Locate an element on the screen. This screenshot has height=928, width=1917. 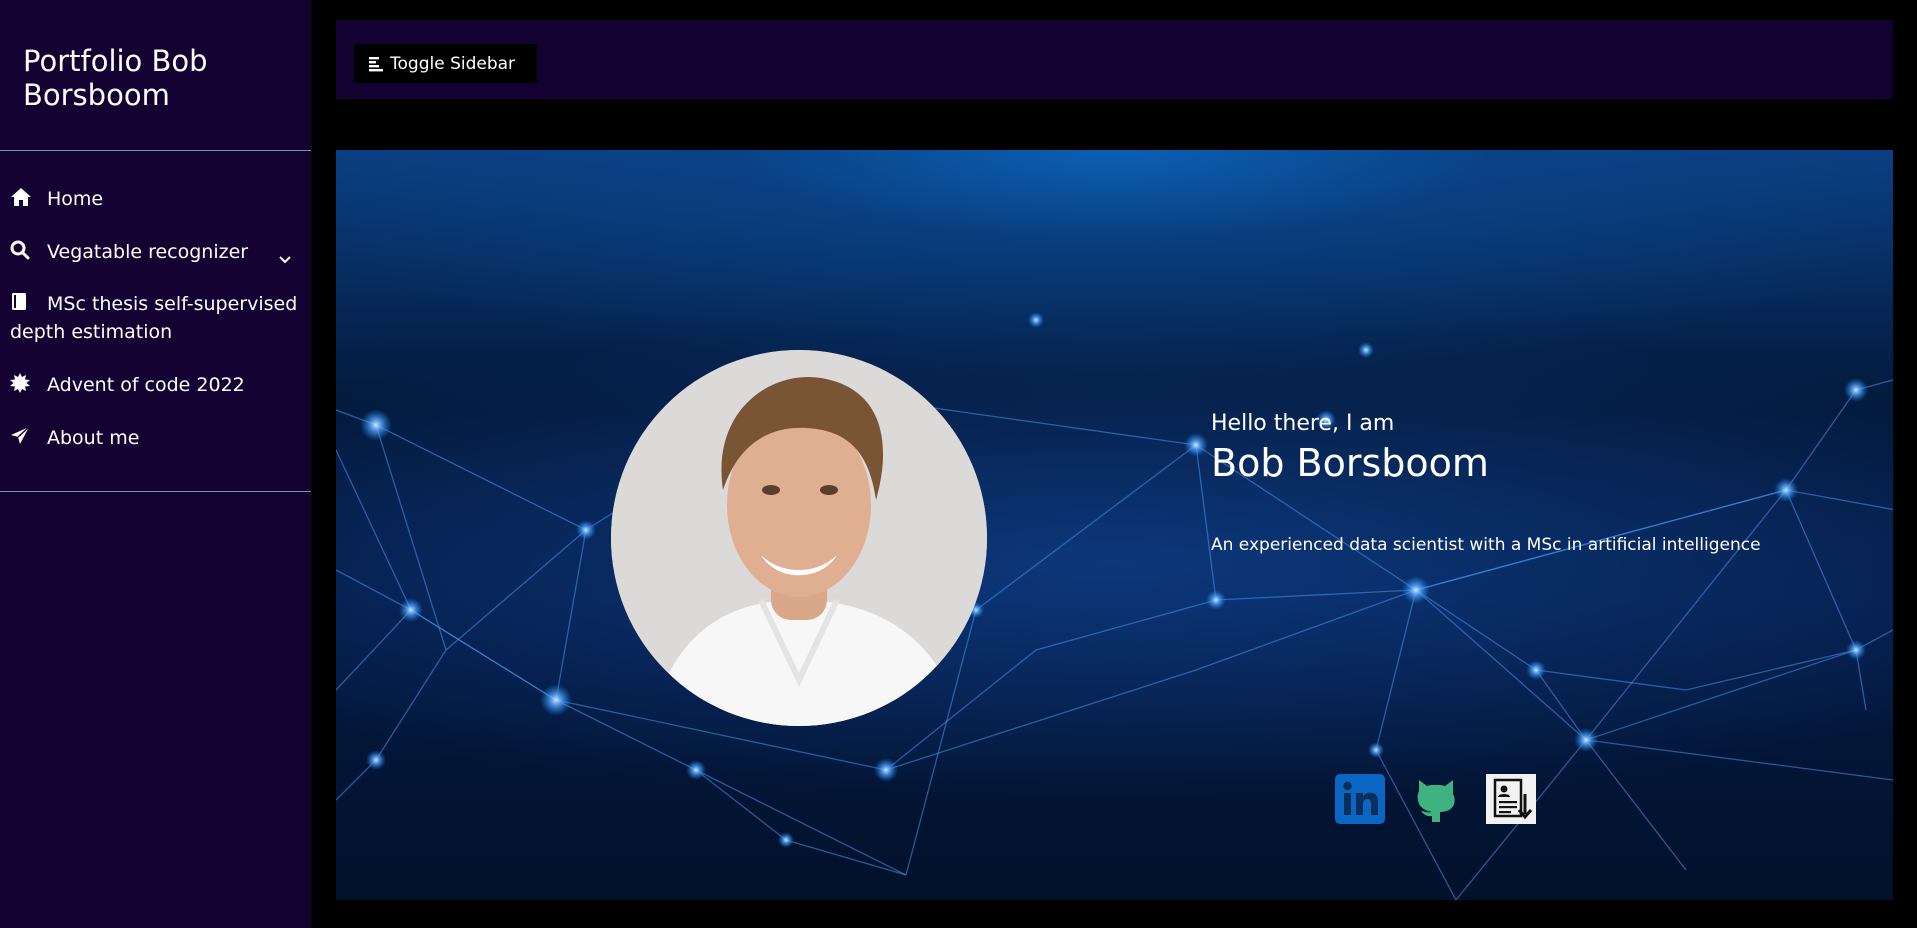
linkedin-icon is located at coordinates (1360, 799).